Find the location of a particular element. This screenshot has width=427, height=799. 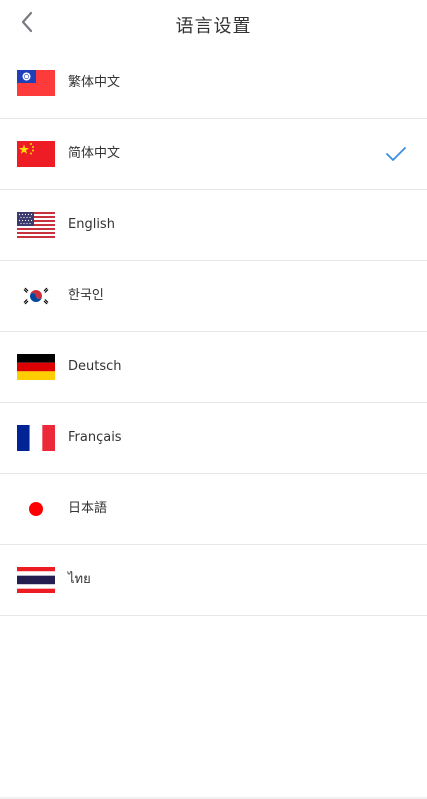

header: 语言设置 is located at coordinates (213, 24).